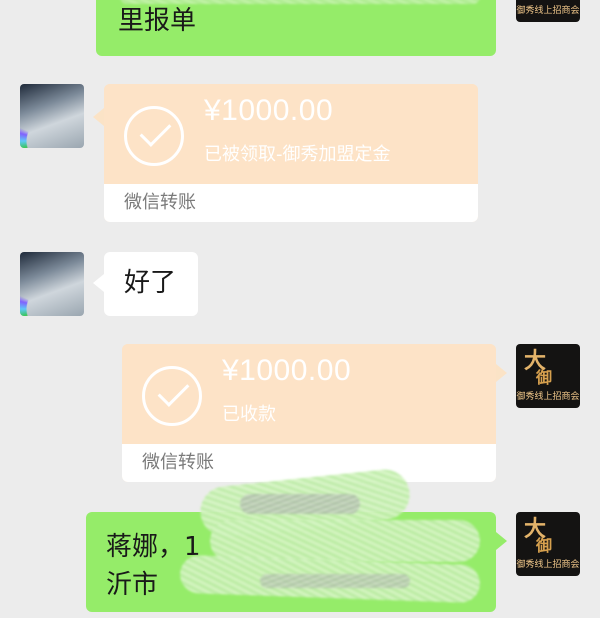  What do you see at coordinates (249, 414) in the screenshot?
I see `transfer-status: 已收款` at bounding box center [249, 414].